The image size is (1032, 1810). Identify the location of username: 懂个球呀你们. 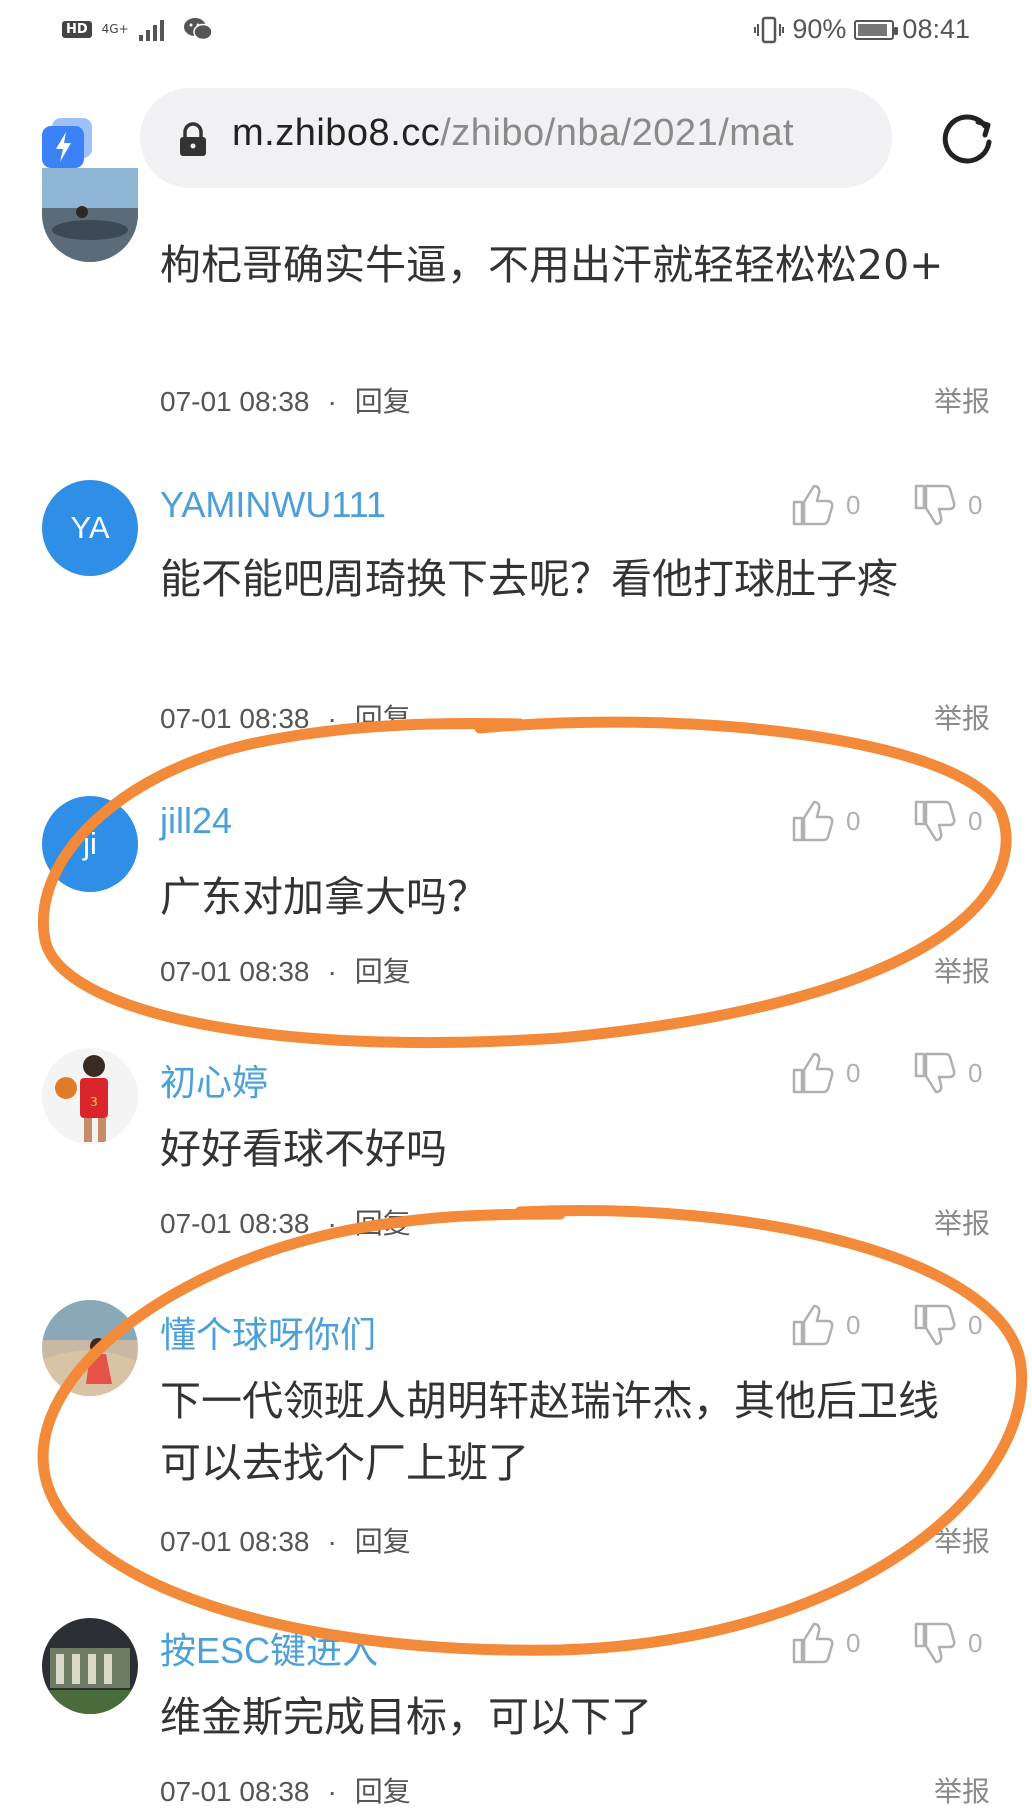
(268, 1332).